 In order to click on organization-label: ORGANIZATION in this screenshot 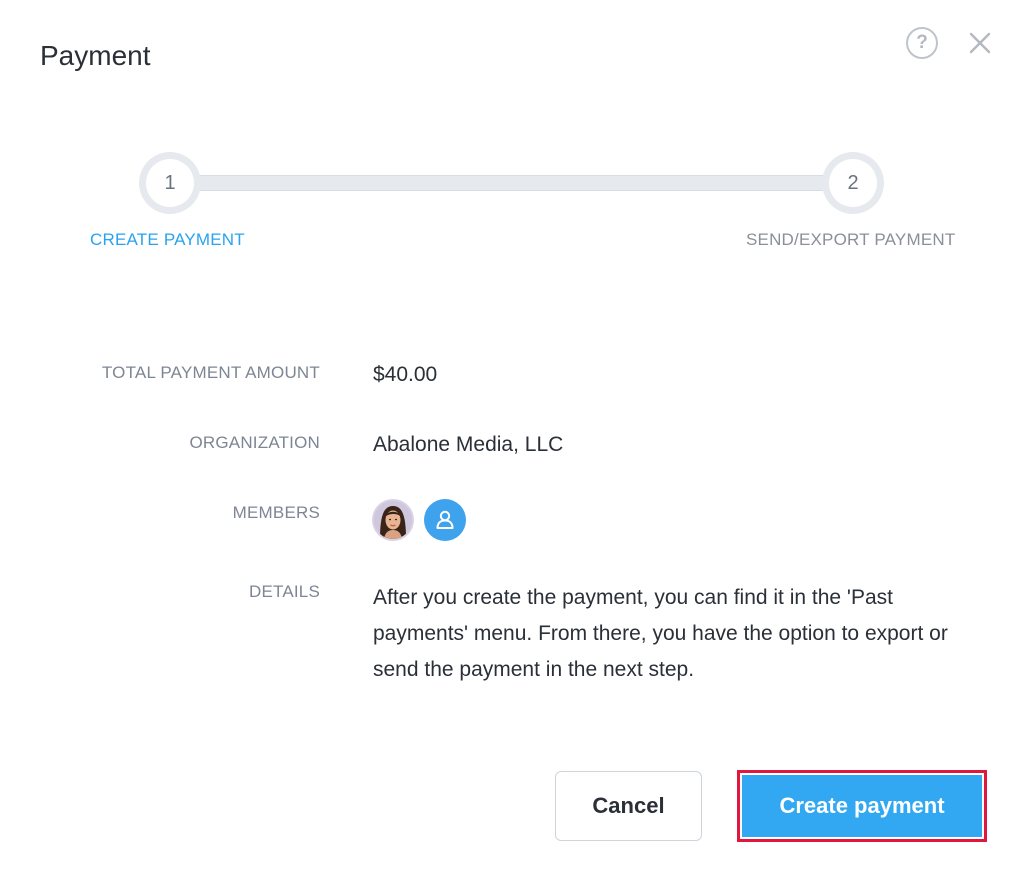, I will do `click(254, 442)`.